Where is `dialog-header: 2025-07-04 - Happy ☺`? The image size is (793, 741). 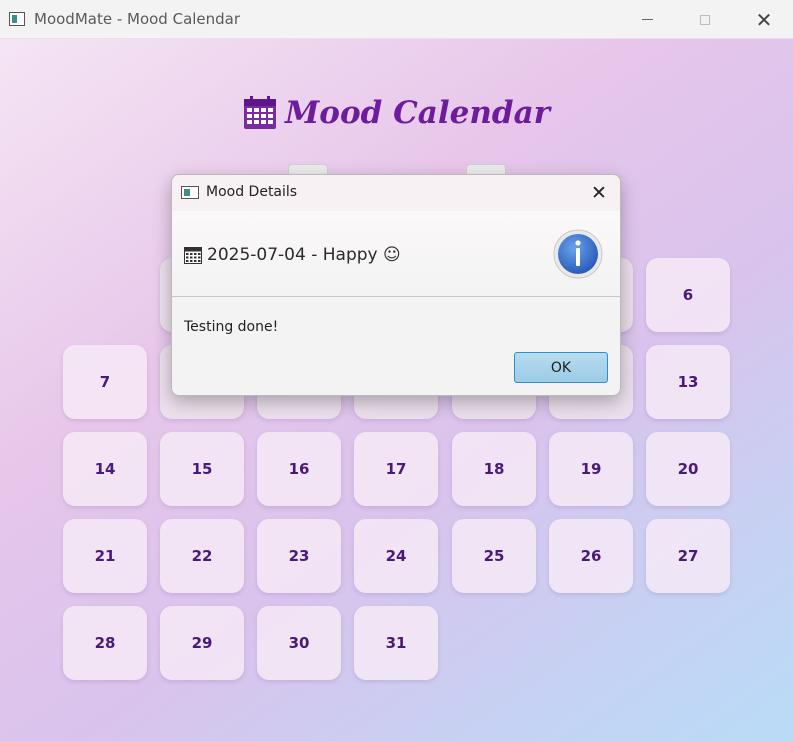
dialog-header: 2025-07-04 - Happy ☺ is located at coordinates (396, 254).